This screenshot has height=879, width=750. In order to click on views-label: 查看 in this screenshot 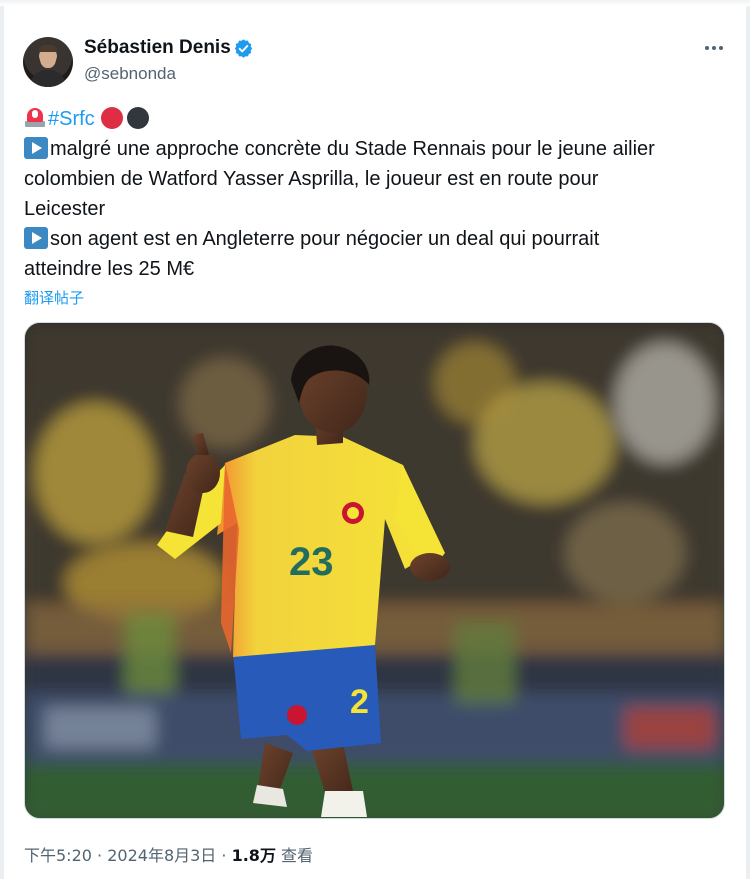, I will do `click(297, 855)`.